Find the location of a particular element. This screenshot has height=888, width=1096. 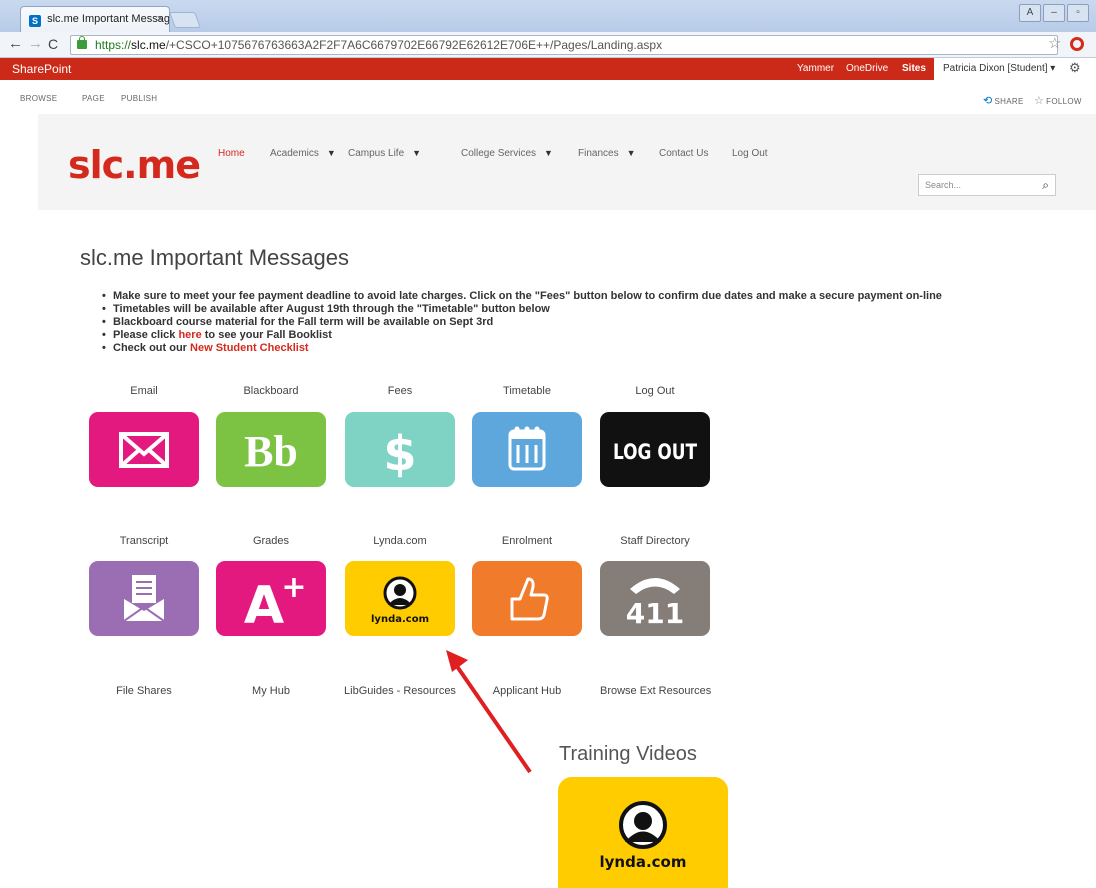

fees-tile: $ is located at coordinates (400, 449).